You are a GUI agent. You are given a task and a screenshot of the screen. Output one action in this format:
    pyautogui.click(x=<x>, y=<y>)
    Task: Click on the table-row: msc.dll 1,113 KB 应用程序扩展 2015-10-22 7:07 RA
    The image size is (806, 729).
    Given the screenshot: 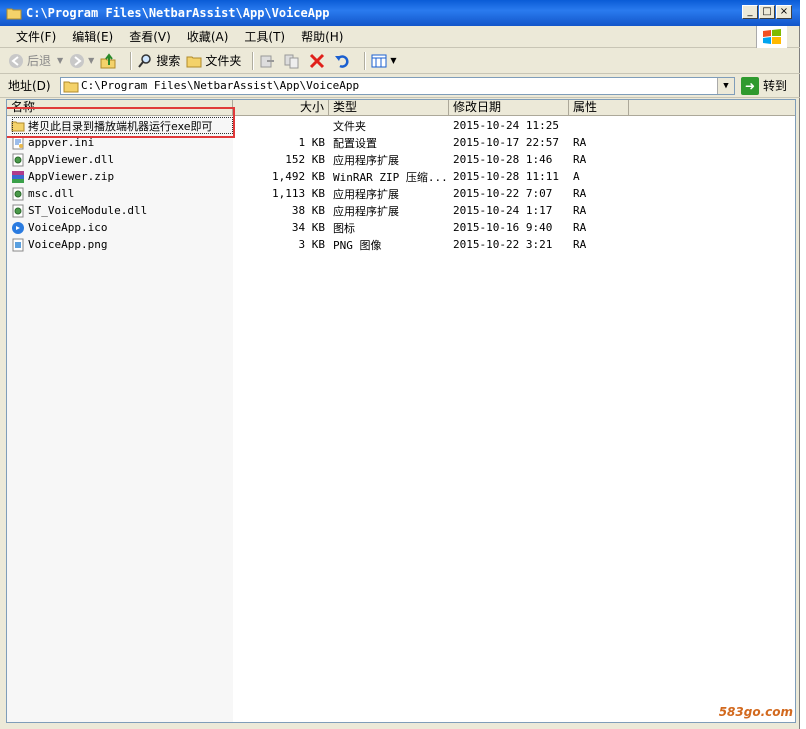 What is the action you would take?
    pyautogui.click(x=401, y=193)
    